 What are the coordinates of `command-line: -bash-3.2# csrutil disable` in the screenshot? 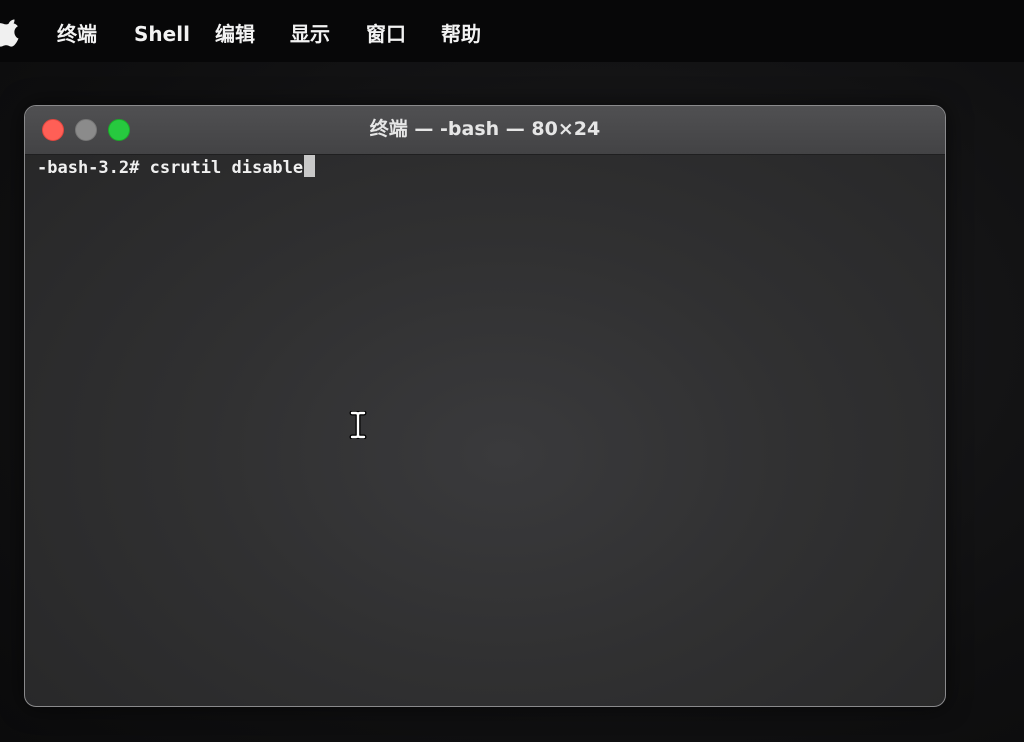 It's located at (176, 167).